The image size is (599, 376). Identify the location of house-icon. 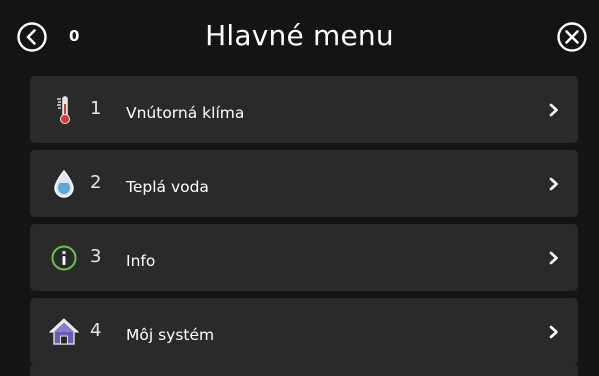
(64, 332).